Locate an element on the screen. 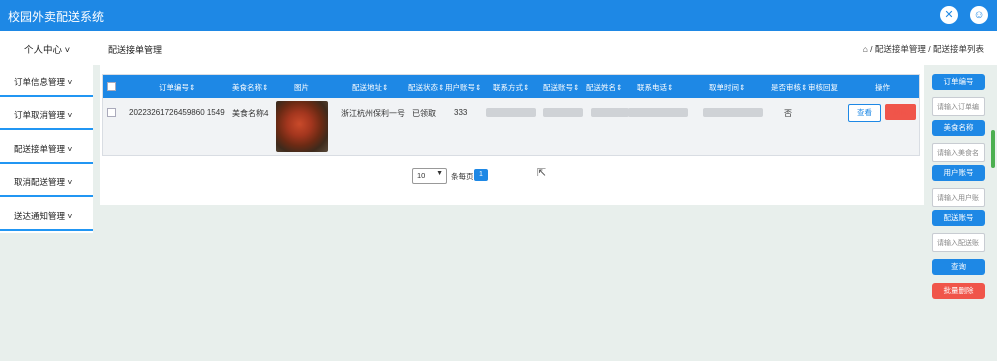 The height and width of the screenshot is (361, 997). cell-reviewed: 否 is located at coordinates (788, 113).